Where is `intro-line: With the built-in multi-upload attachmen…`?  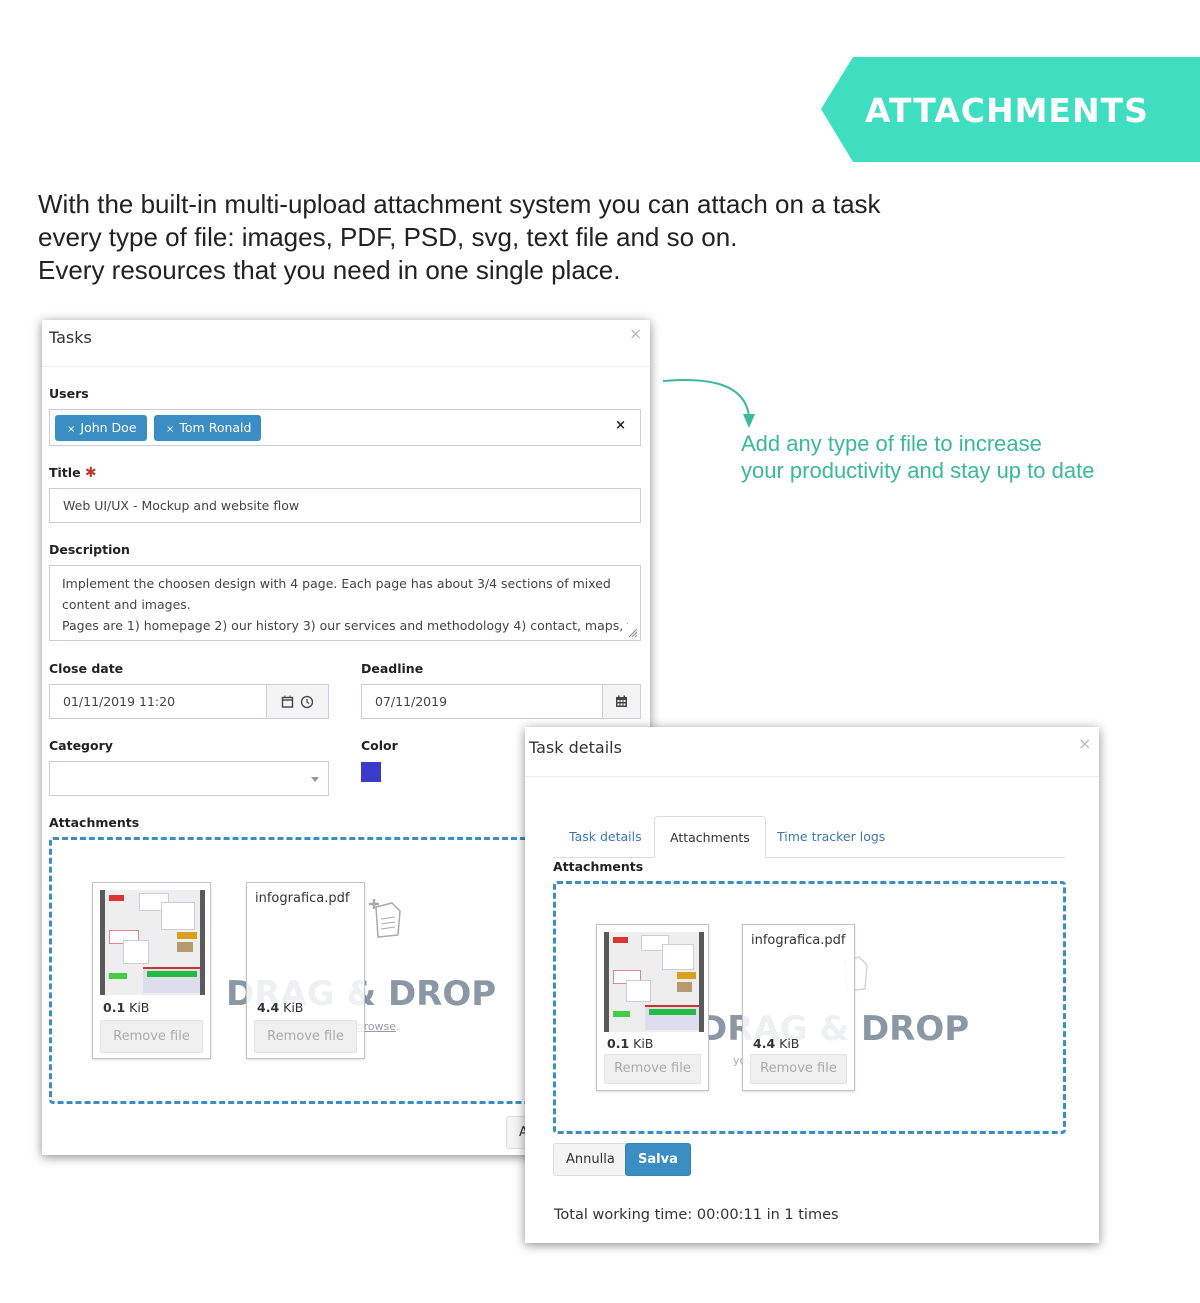 intro-line: With the built-in multi-upload attachmen… is located at coordinates (459, 204).